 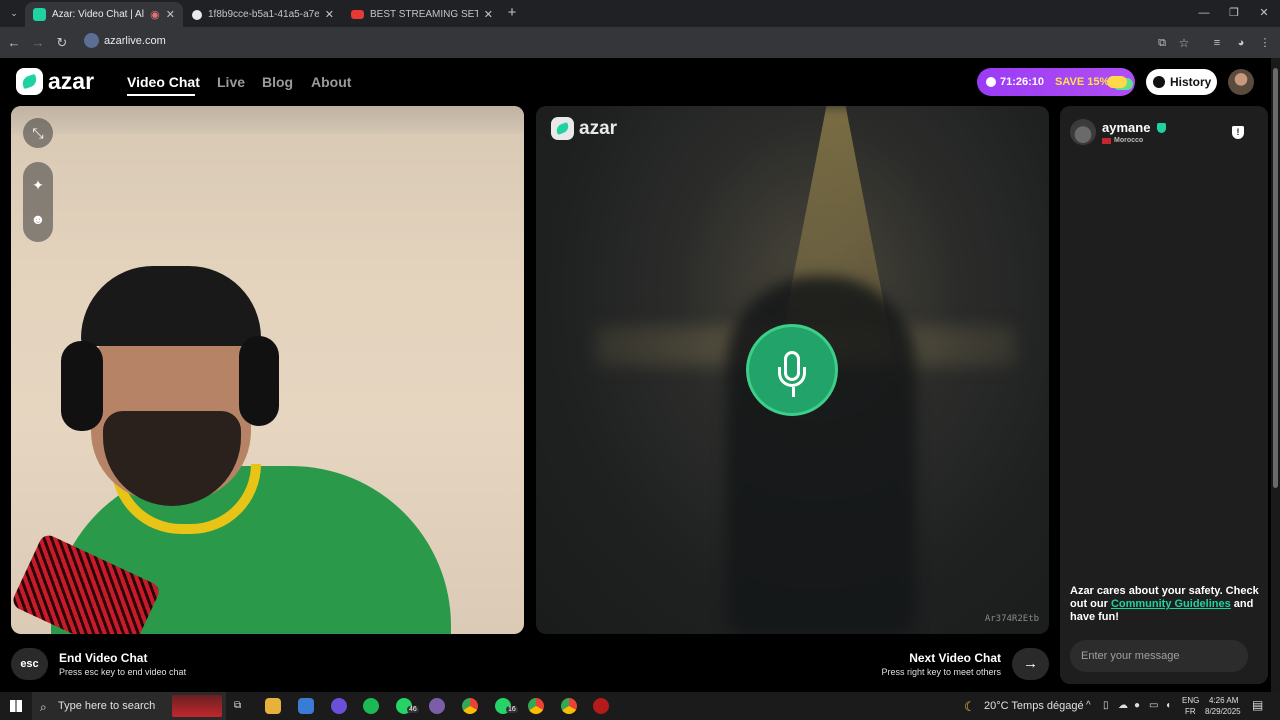 I want to click on search-highlight-image, so click(x=197, y=706).